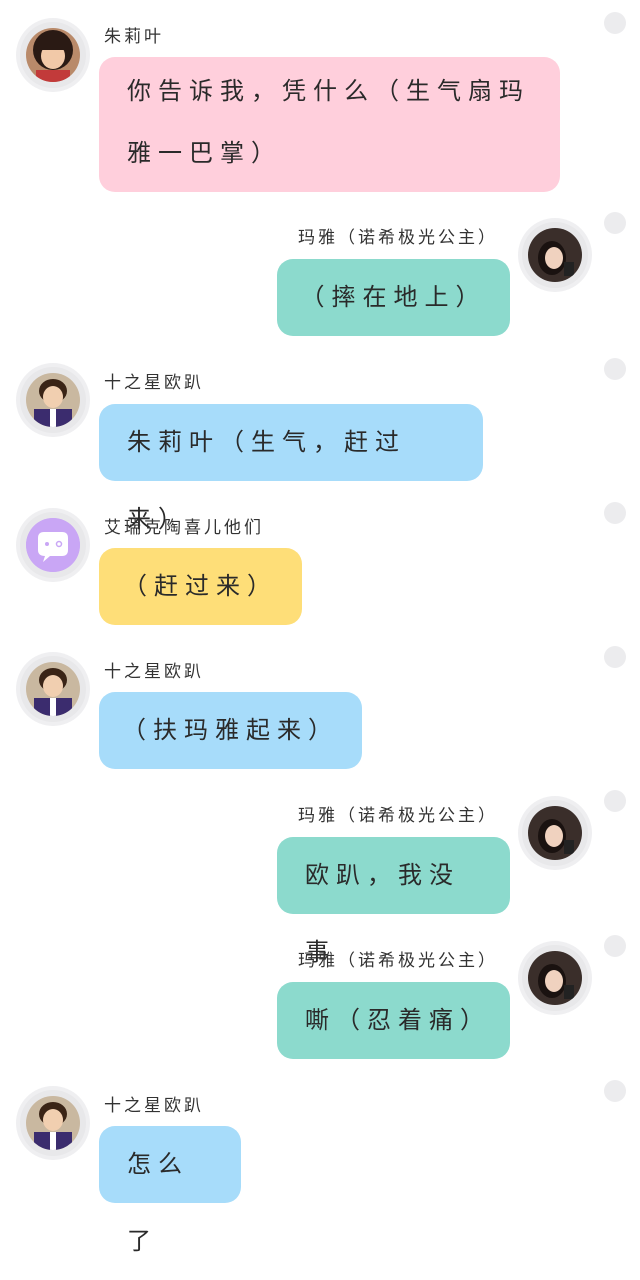 The width and height of the screenshot is (640, 1280). I want to click on sender-name: 朱莉叶, so click(134, 37).